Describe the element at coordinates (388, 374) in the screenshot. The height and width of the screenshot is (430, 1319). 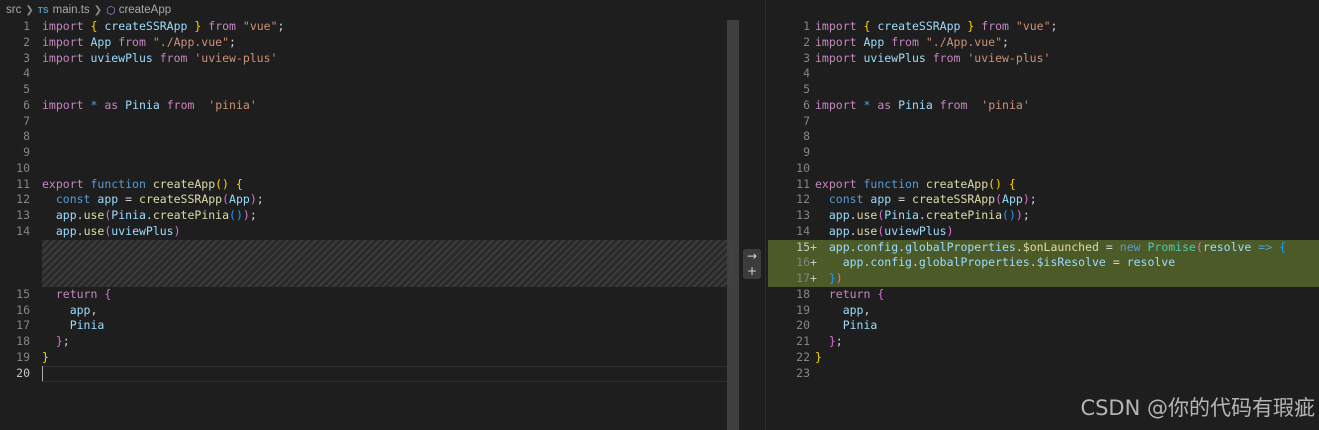
I see `current-line-highlight` at that location.